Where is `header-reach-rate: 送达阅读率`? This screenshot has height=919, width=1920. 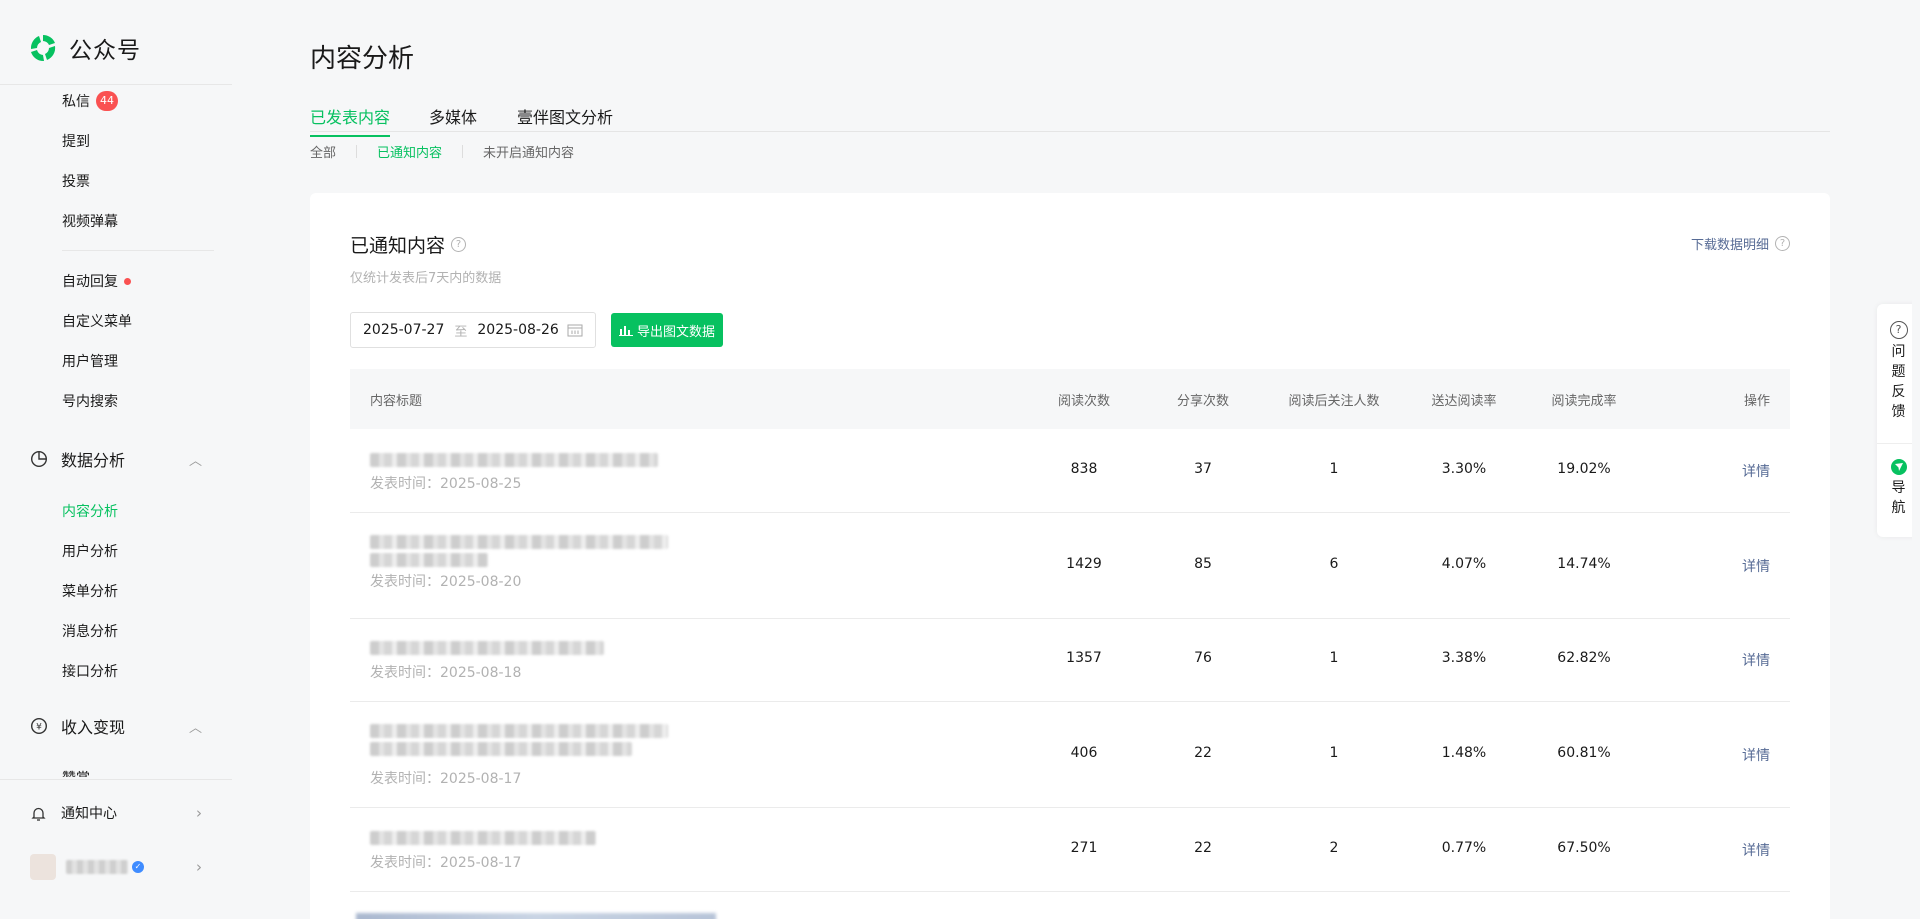 header-reach-rate: 送达阅读率 is located at coordinates (1464, 401).